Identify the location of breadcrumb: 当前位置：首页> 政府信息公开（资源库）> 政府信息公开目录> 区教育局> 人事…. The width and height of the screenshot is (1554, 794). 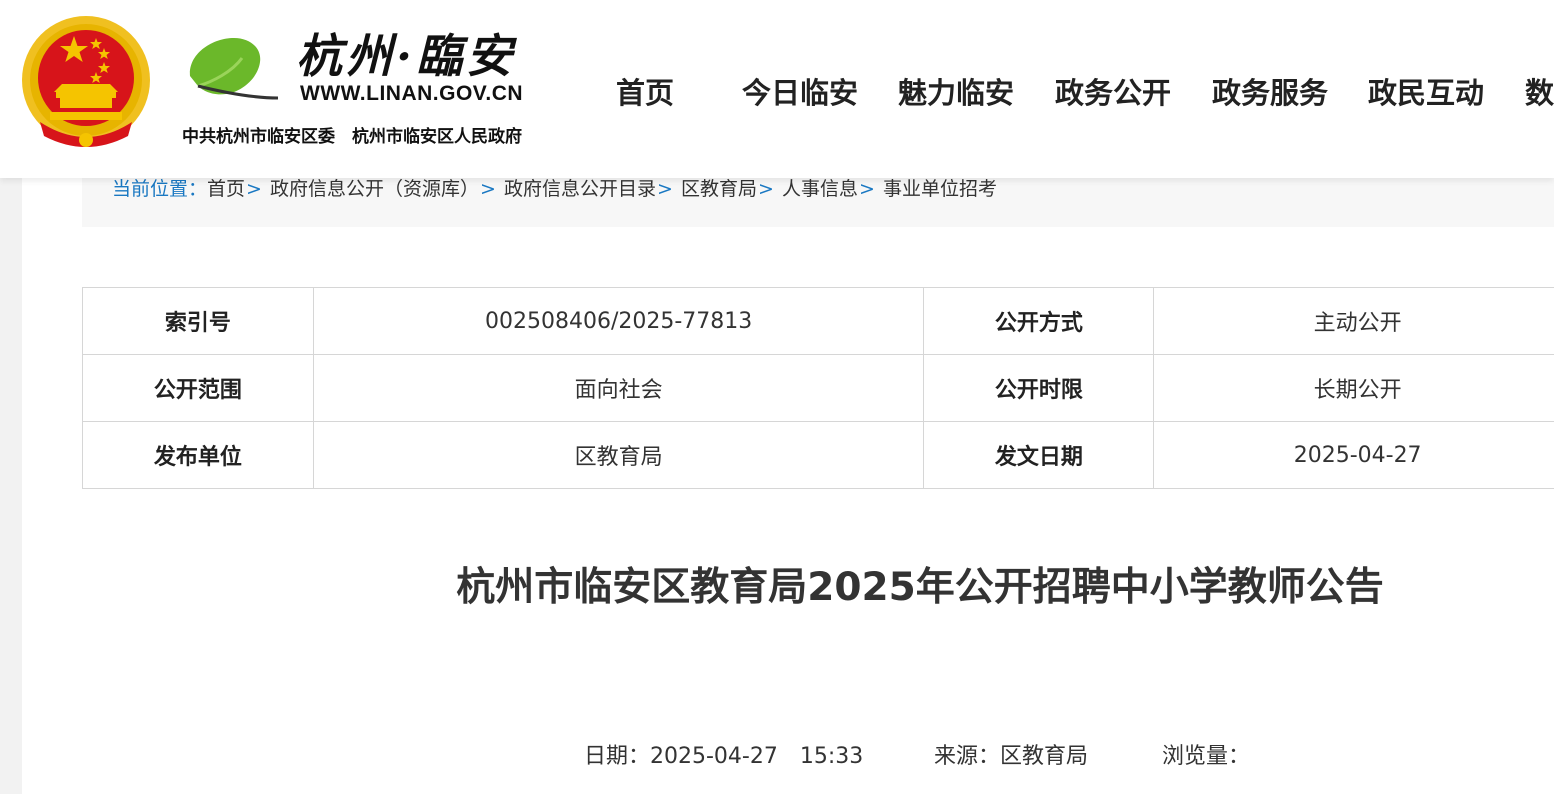
(554, 187).